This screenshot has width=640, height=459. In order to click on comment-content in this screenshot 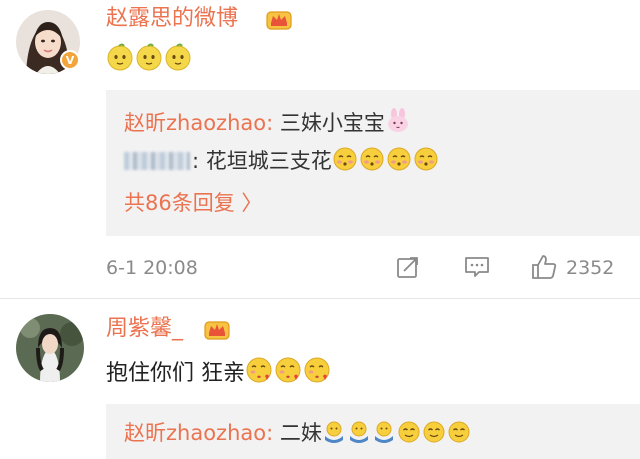, I will do `click(149, 61)`.